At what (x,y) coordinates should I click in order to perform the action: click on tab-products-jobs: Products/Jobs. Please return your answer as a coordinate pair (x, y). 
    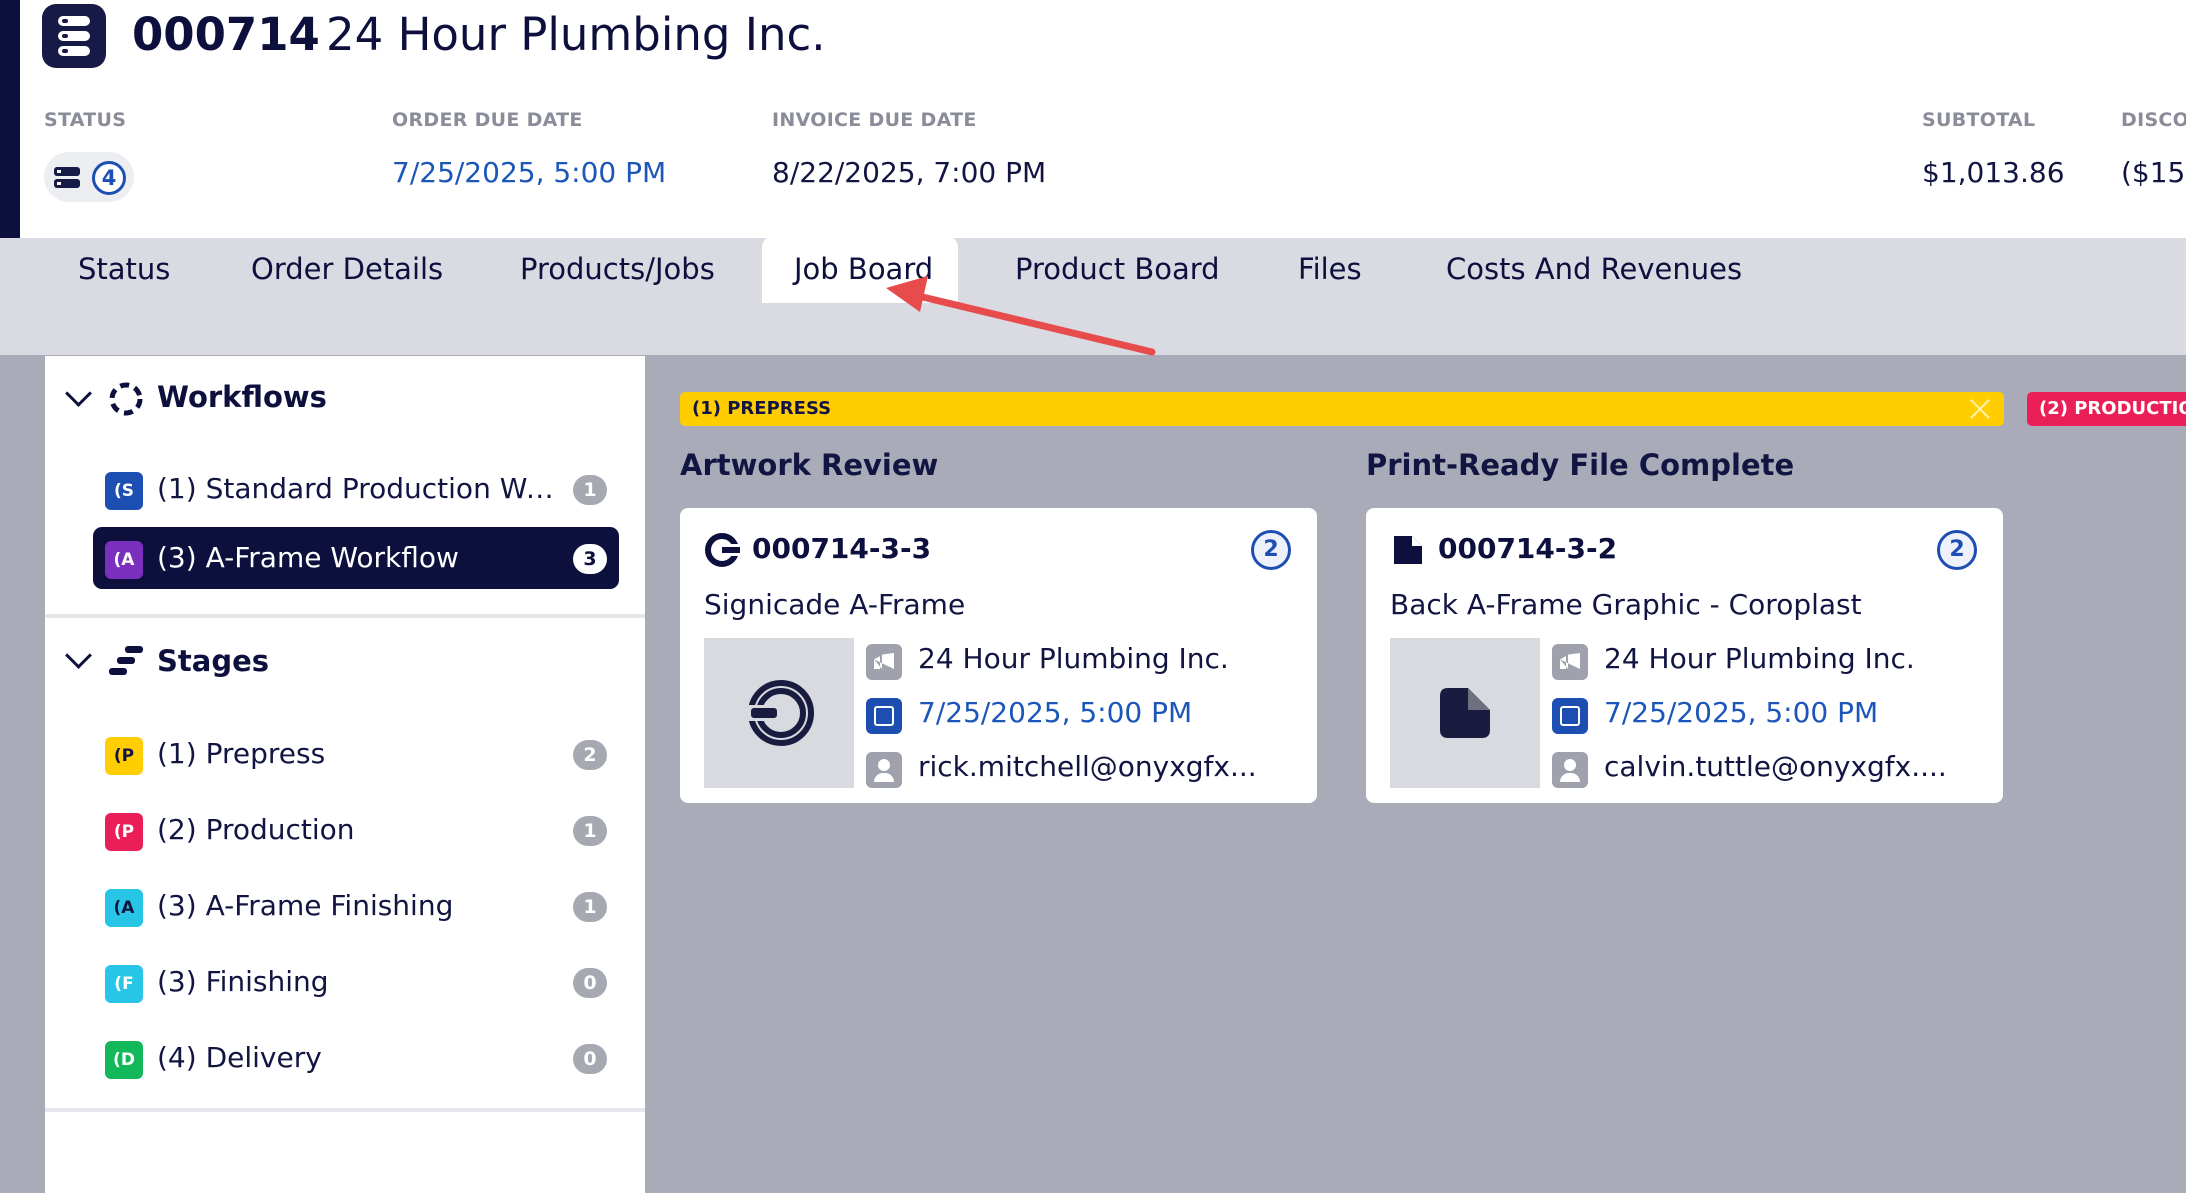
    Looking at the image, I should click on (617, 269).